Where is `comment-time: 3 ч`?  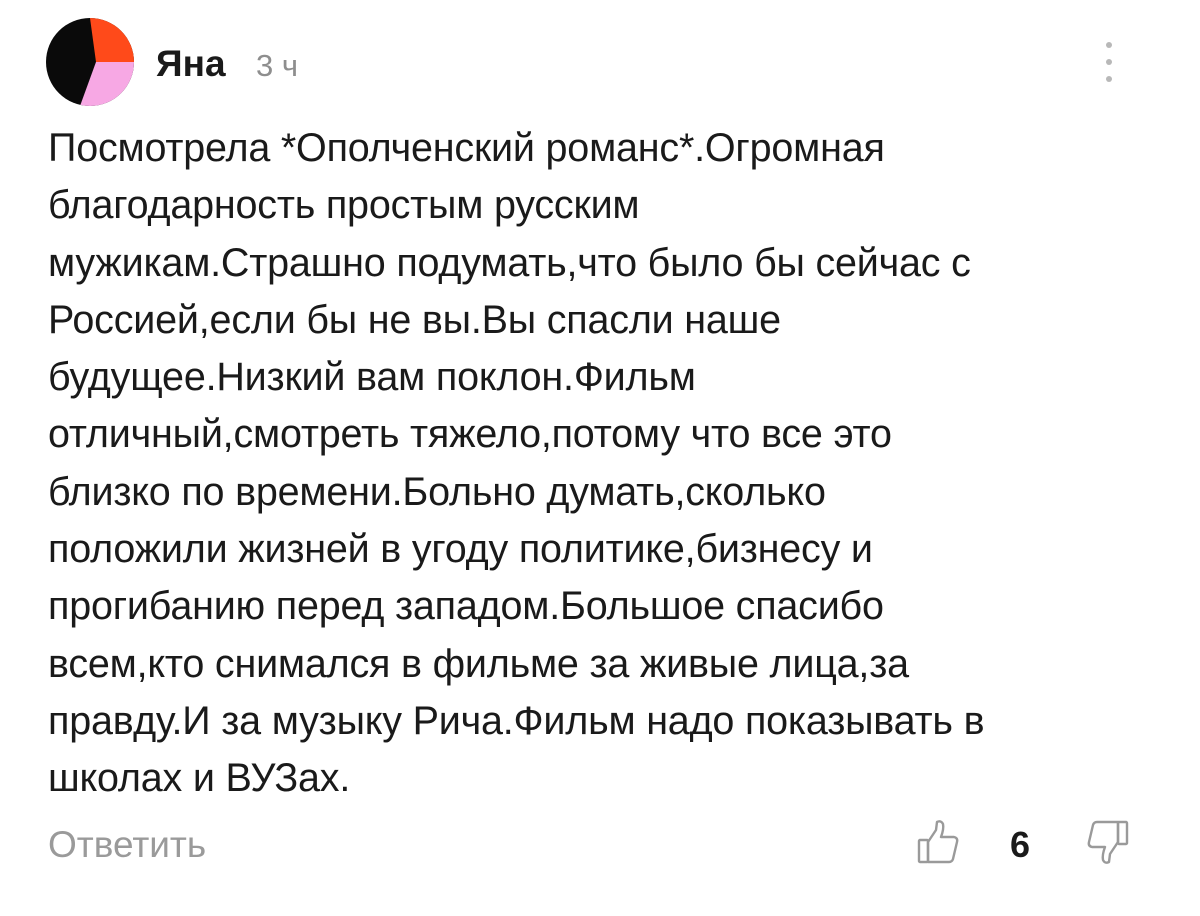 comment-time: 3 ч is located at coordinates (277, 65).